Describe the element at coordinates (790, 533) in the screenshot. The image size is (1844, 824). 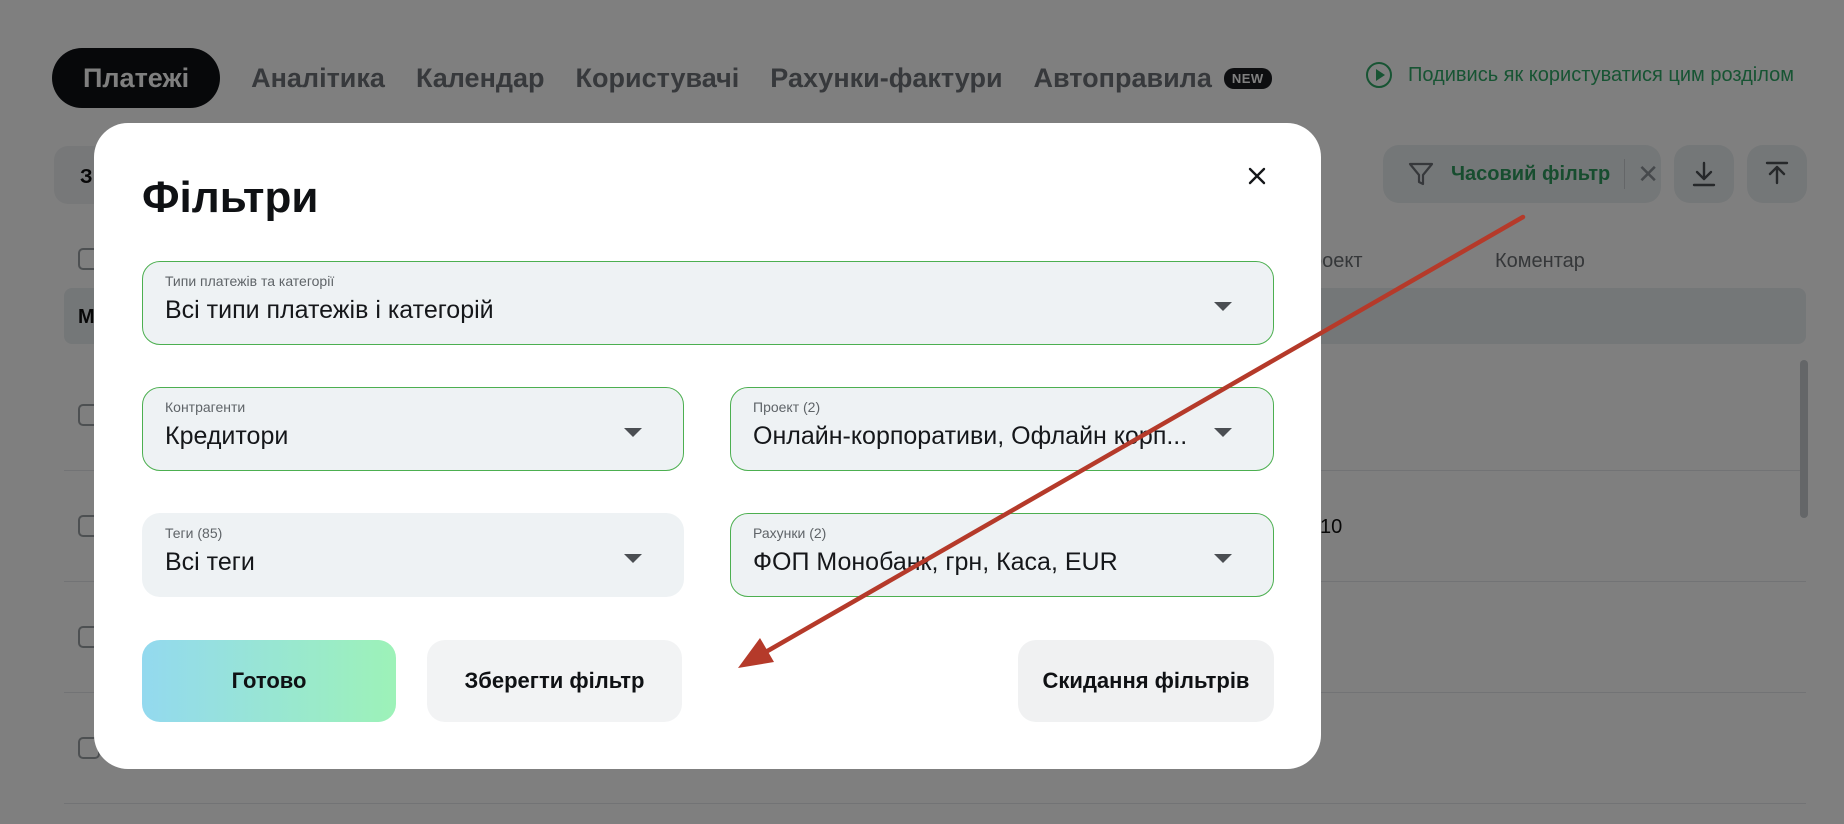
I see `field-label: Рахунки (2)` at that location.